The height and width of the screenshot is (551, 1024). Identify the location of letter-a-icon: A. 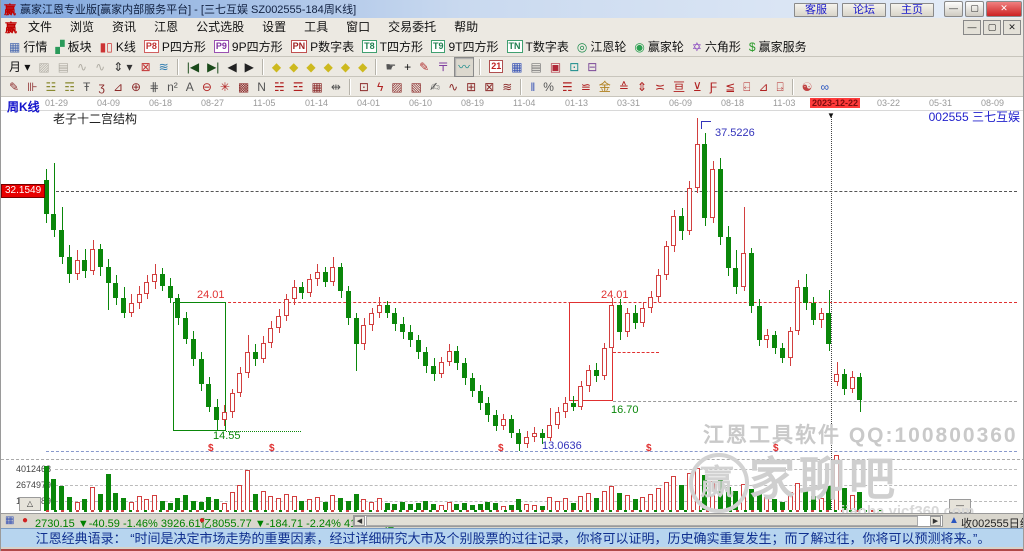
(190, 87).